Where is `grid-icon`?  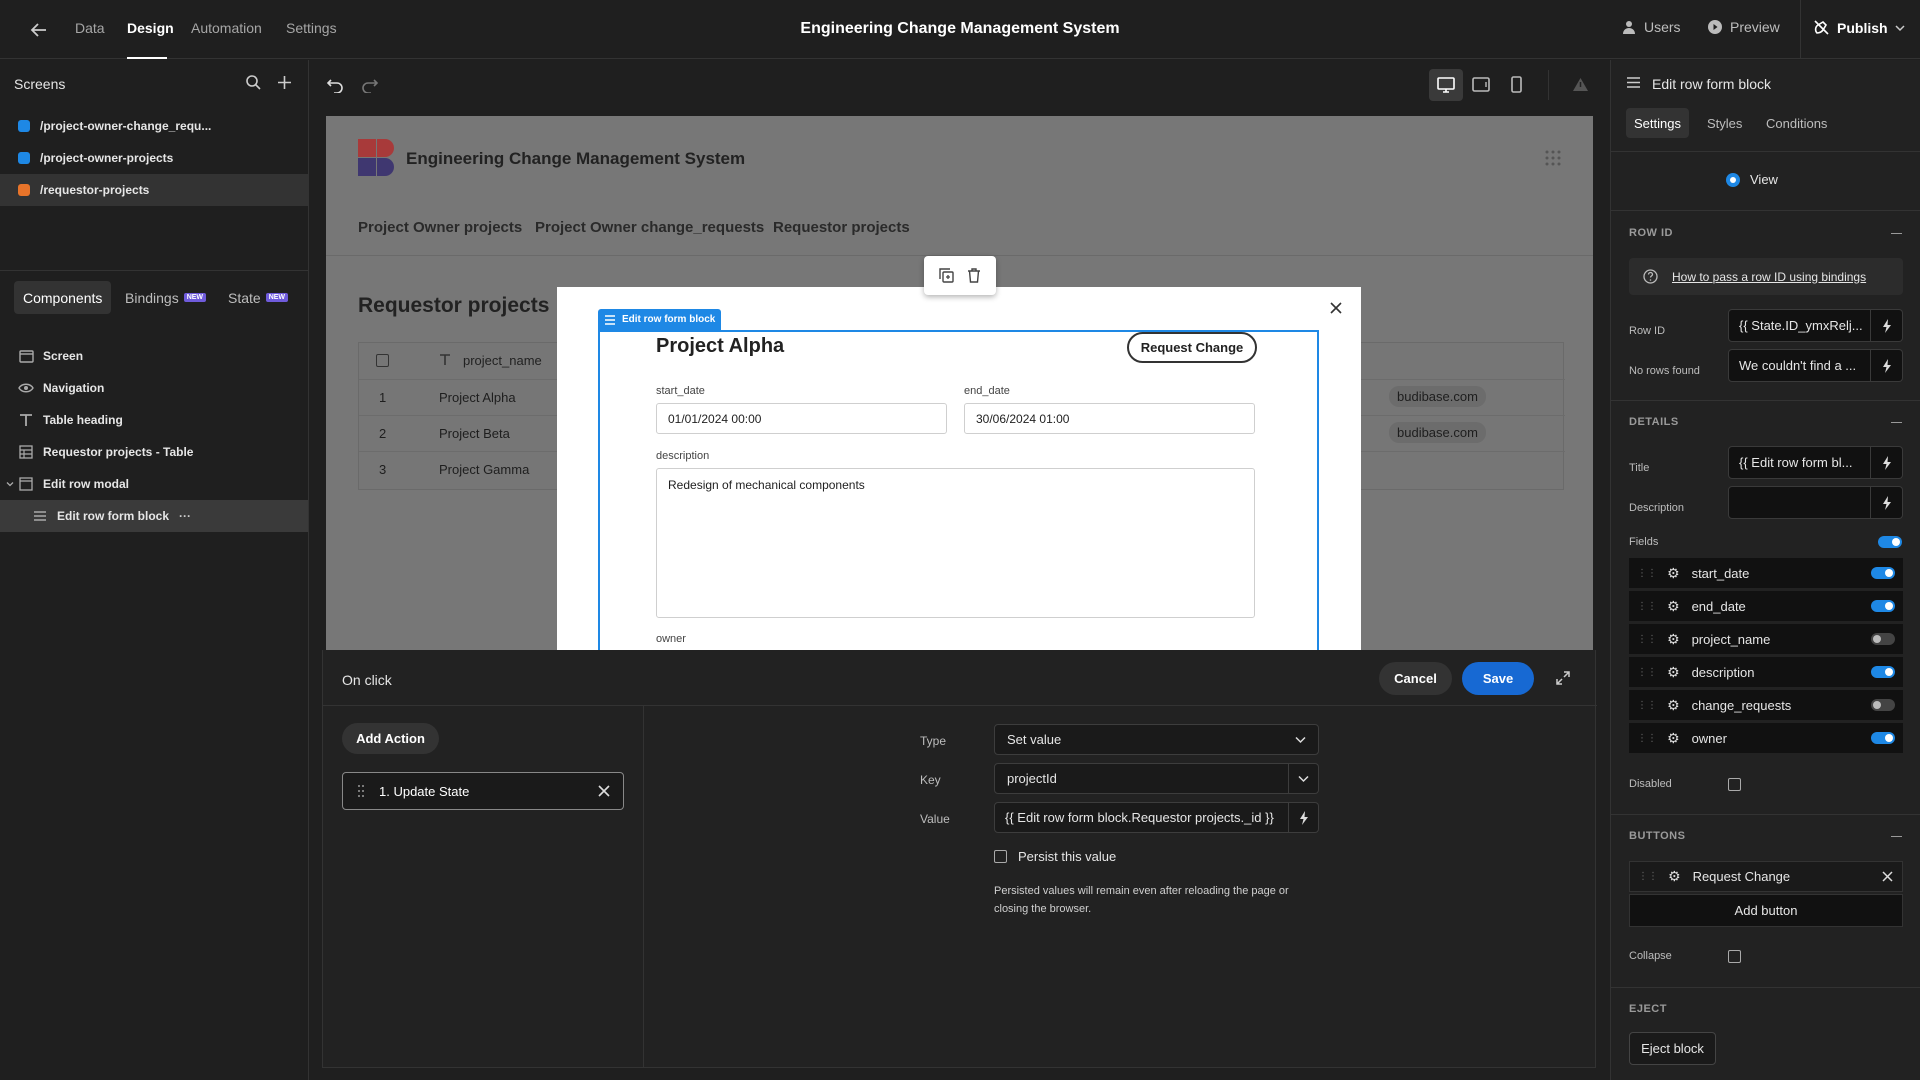 grid-icon is located at coordinates (1553, 158).